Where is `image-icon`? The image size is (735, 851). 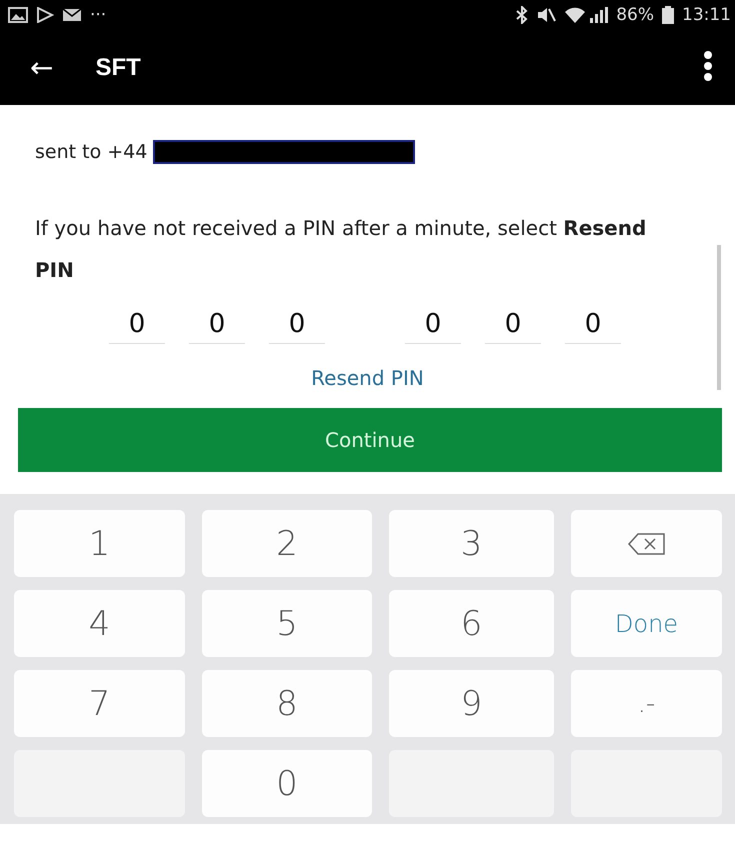 image-icon is located at coordinates (18, 15).